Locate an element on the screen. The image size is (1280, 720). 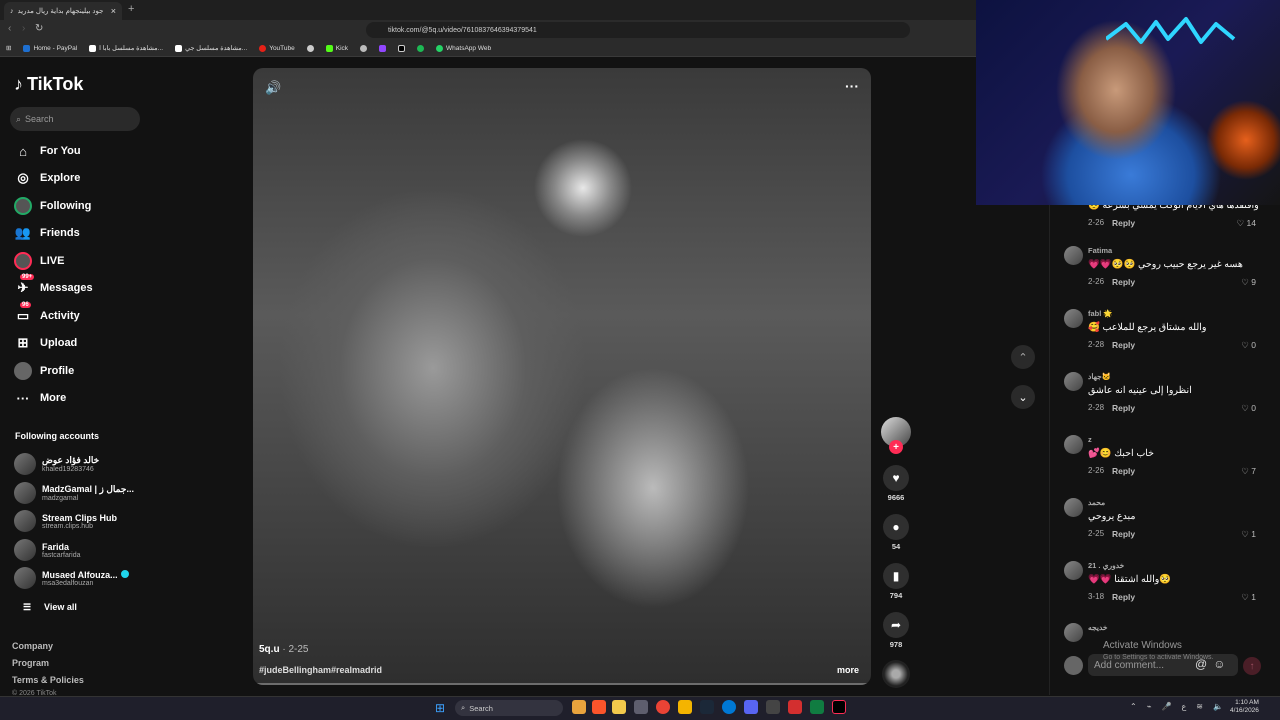
follow-plus-icon: + is located at coordinates (896, 447).